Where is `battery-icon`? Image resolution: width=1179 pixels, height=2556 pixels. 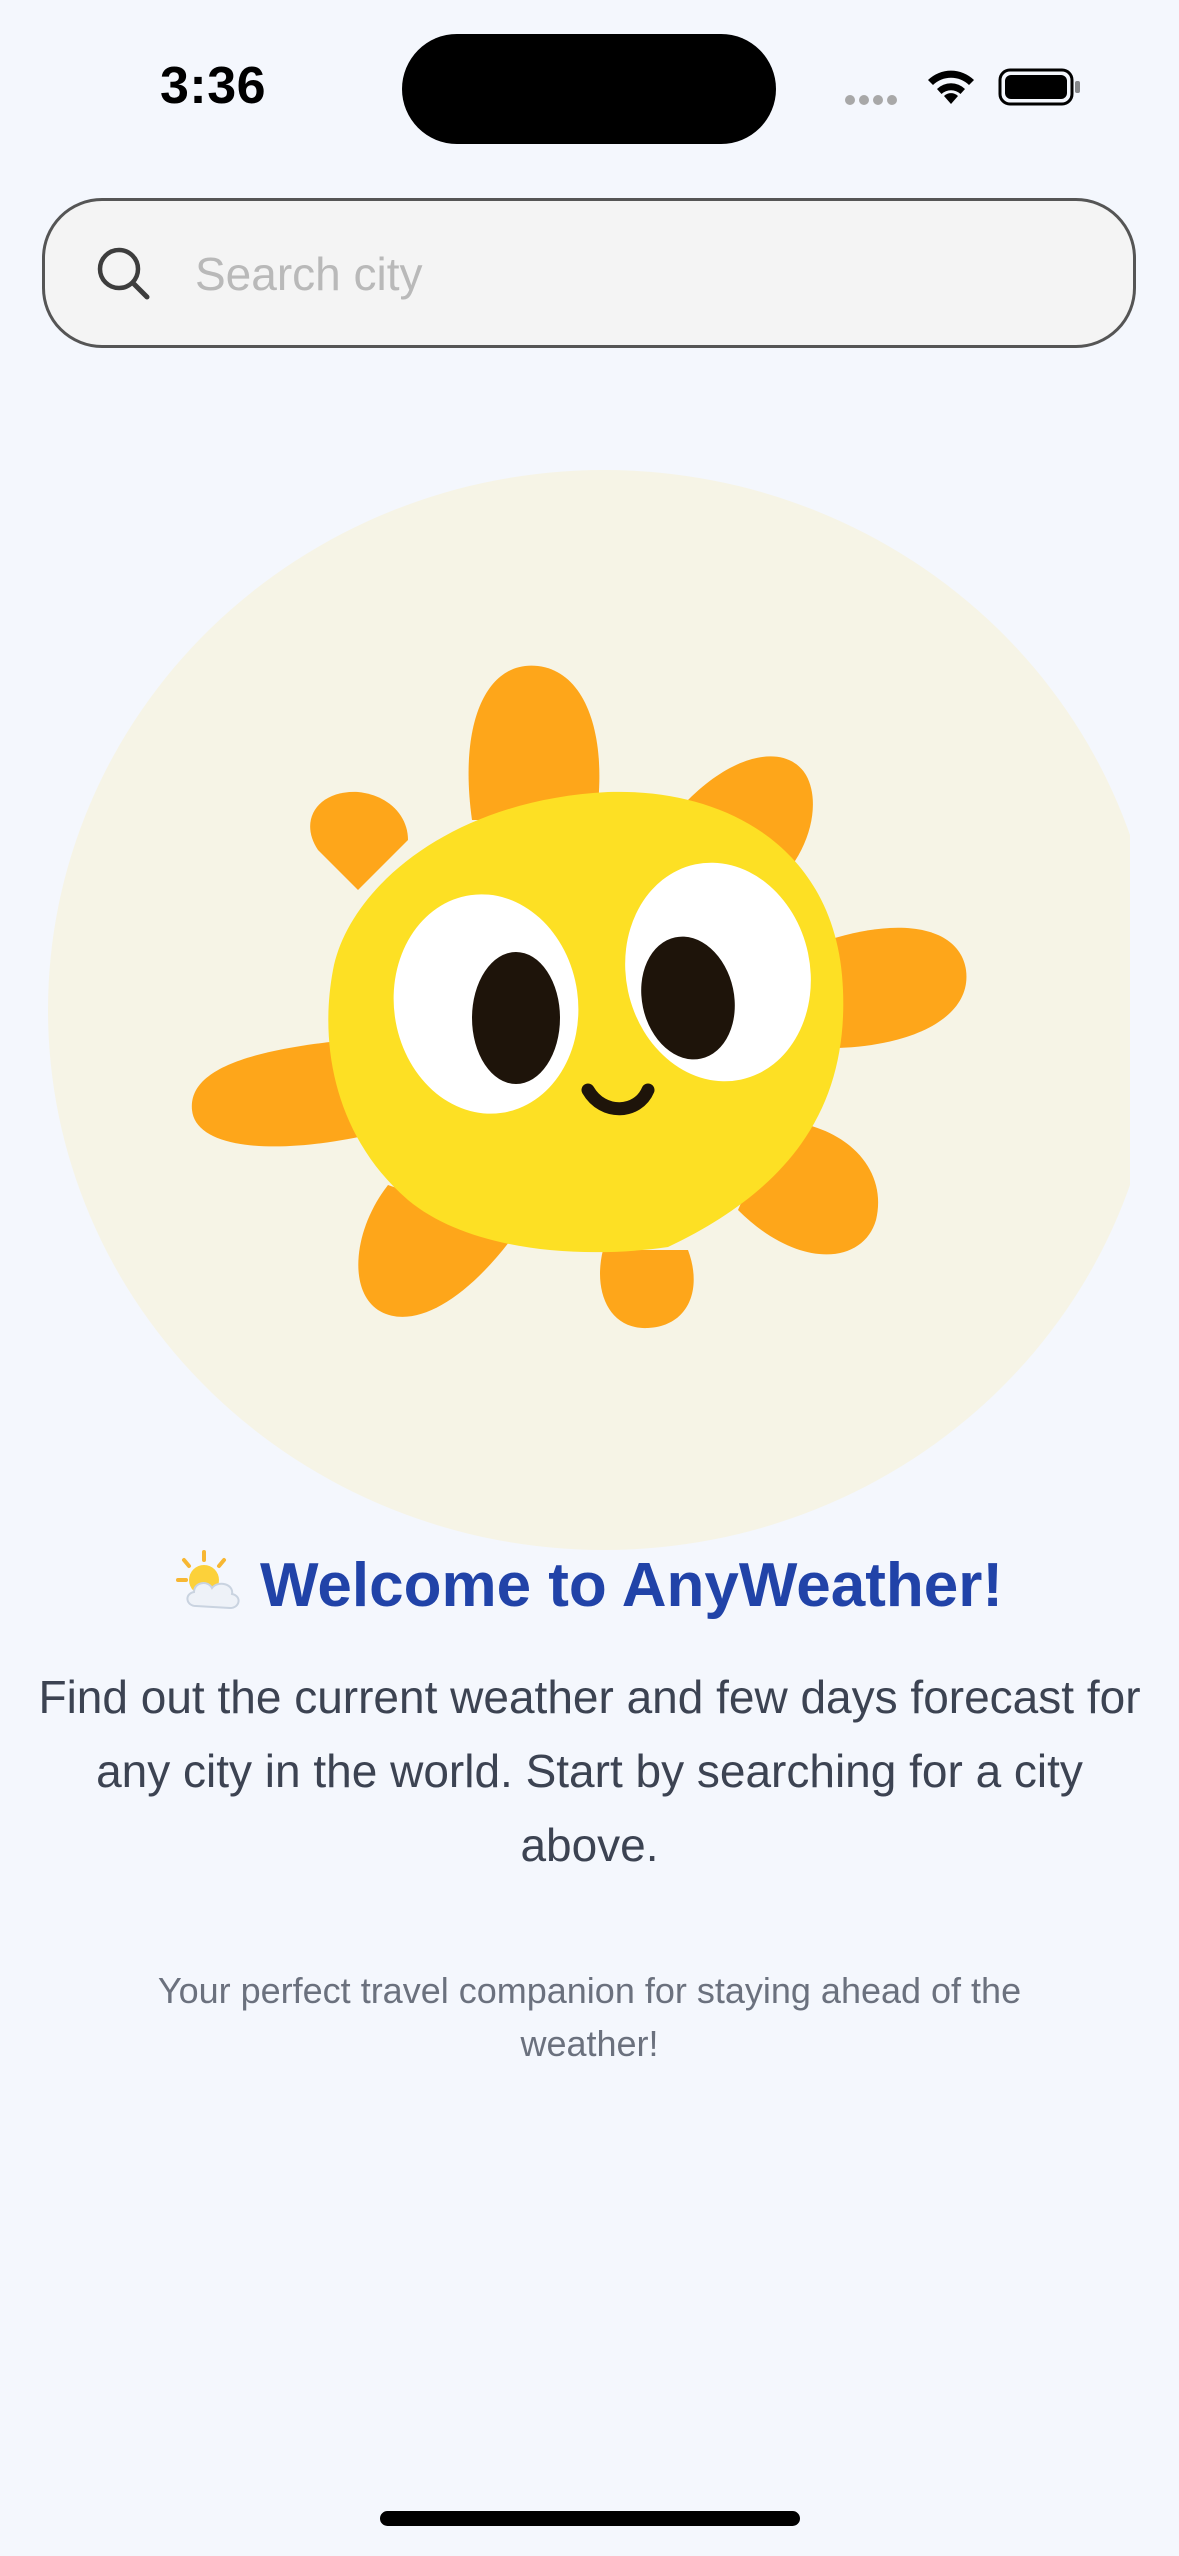 battery-icon is located at coordinates (1040, 89).